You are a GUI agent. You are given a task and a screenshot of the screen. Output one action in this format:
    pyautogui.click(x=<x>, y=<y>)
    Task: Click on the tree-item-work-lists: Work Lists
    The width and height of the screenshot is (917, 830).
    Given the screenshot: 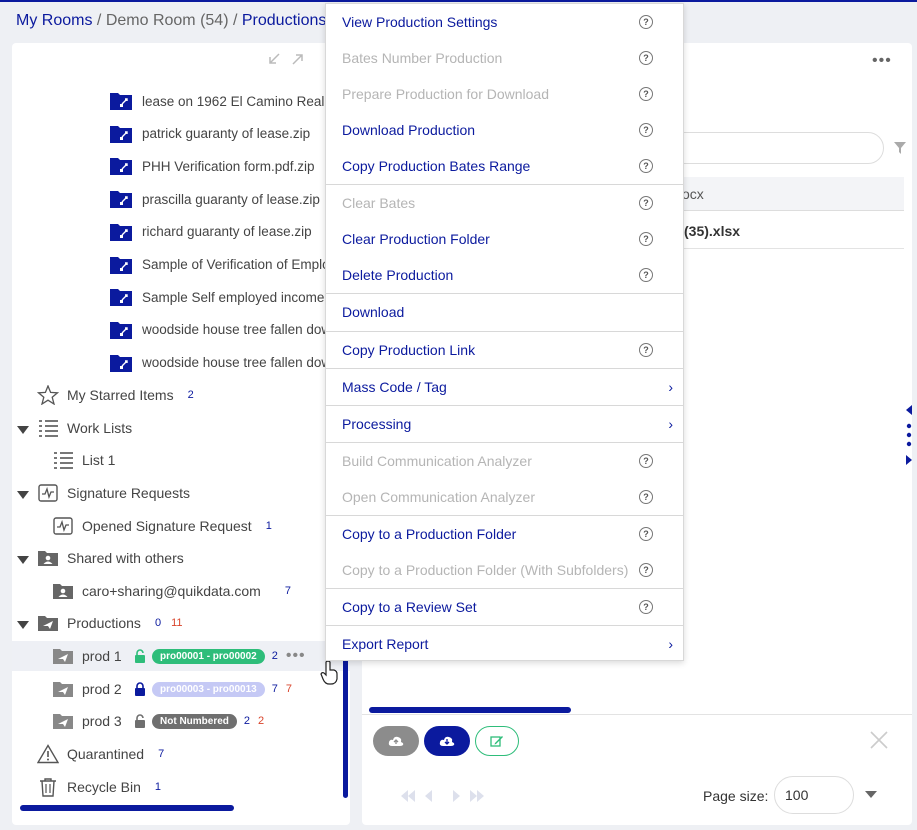 What is the action you would take?
    pyautogui.click(x=181, y=428)
    